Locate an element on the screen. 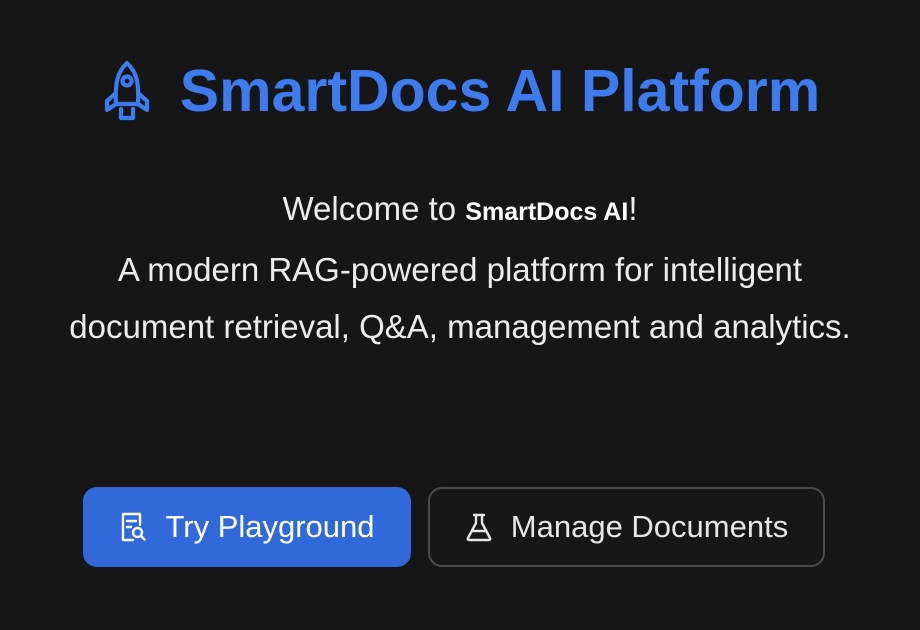 The image size is (920, 630). rocket-icon is located at coordinates (126, 90).